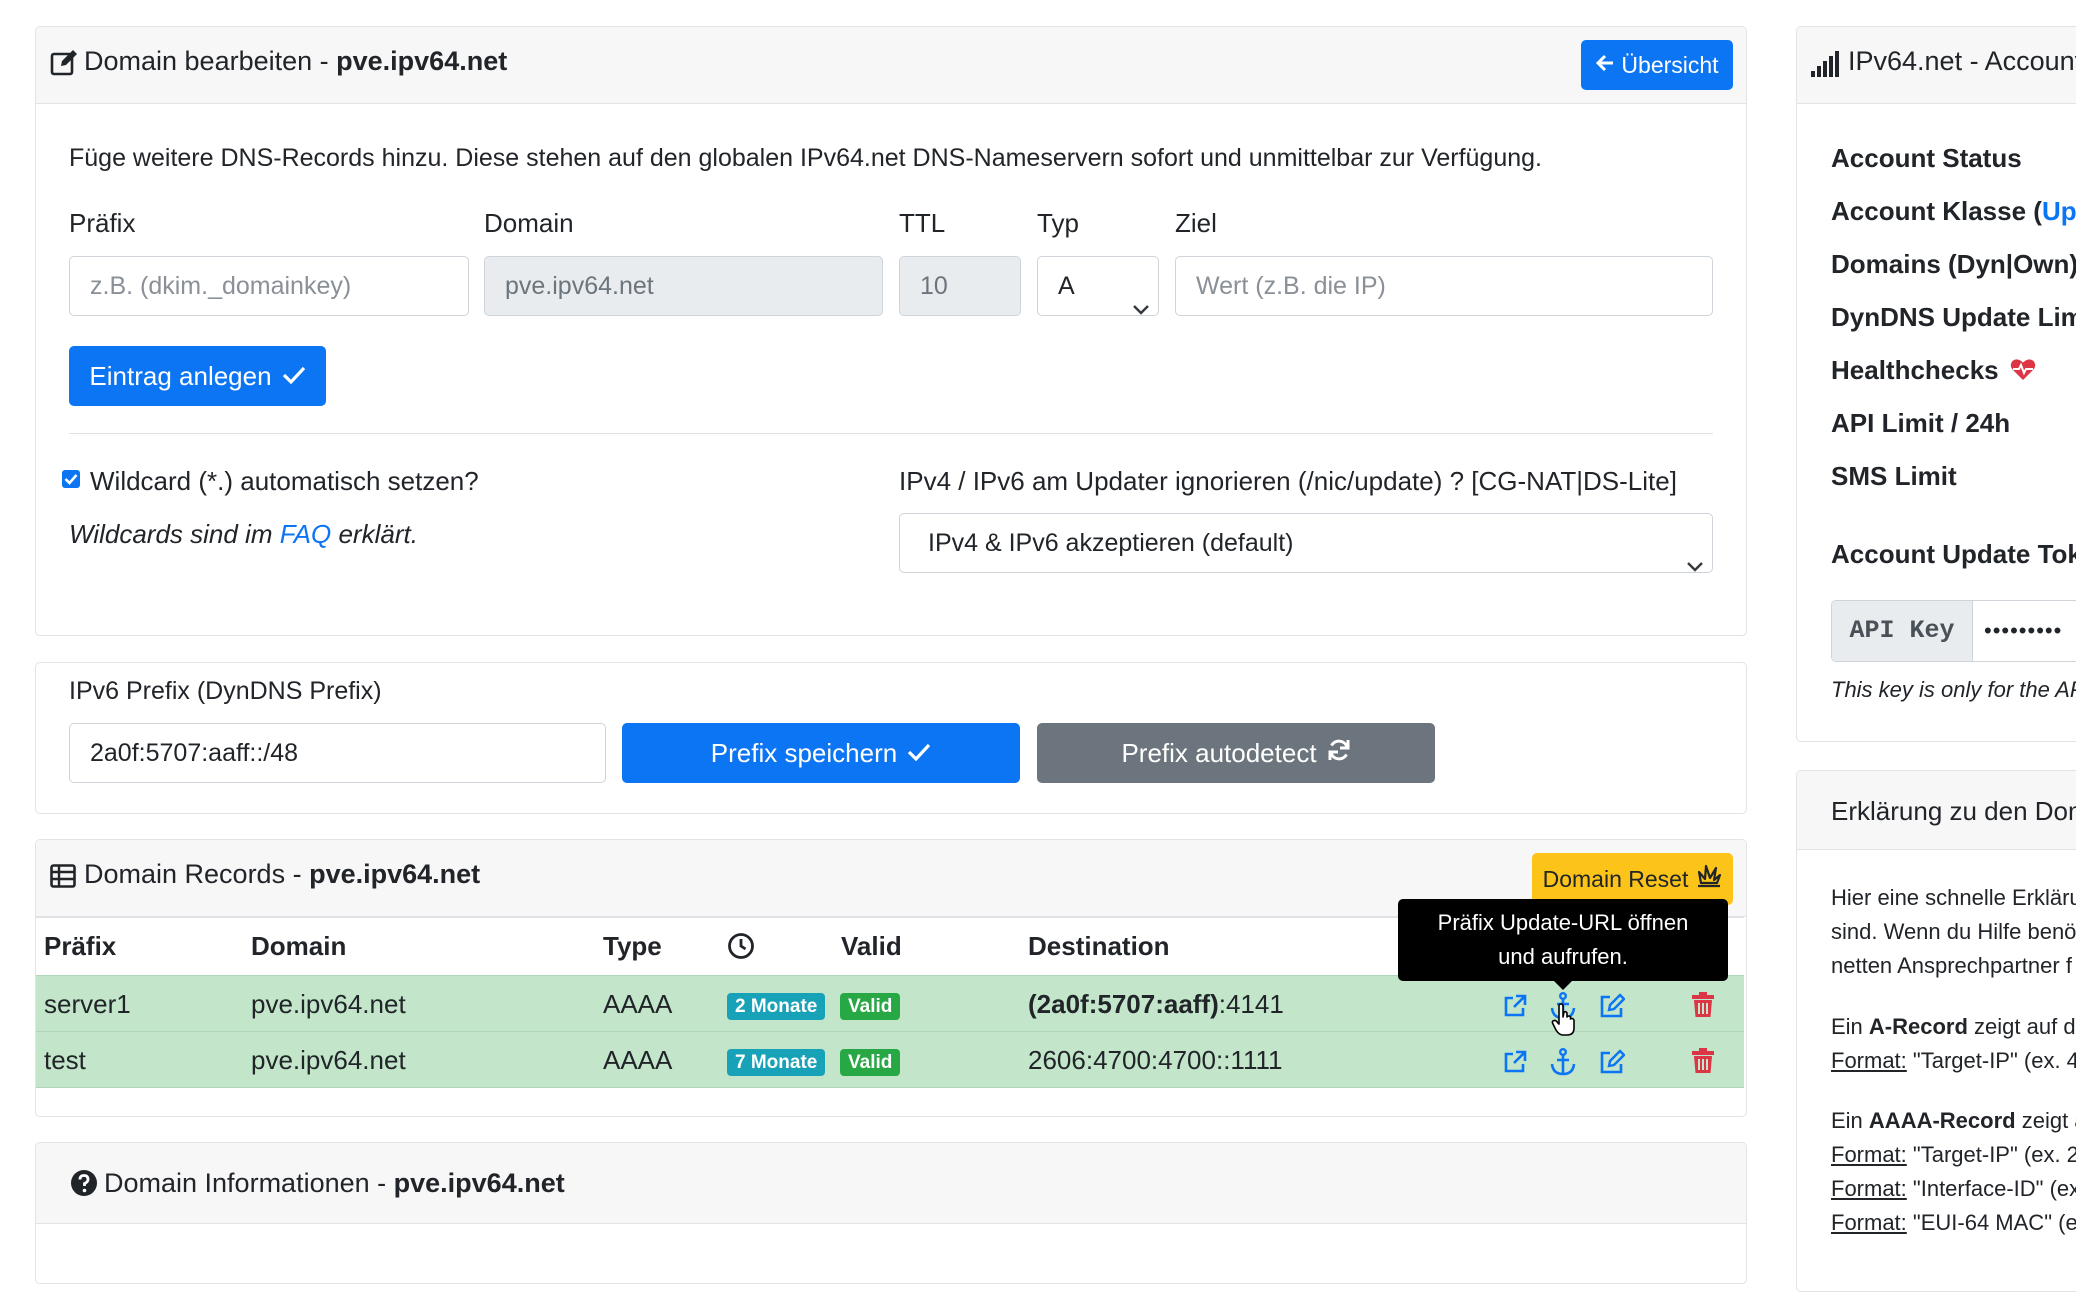 This screenshot has width=2076, height=1292. Describe the element at coordinates (1902, 630) in the screenshot. I see `api-key-addon-label: API Key` at that location.